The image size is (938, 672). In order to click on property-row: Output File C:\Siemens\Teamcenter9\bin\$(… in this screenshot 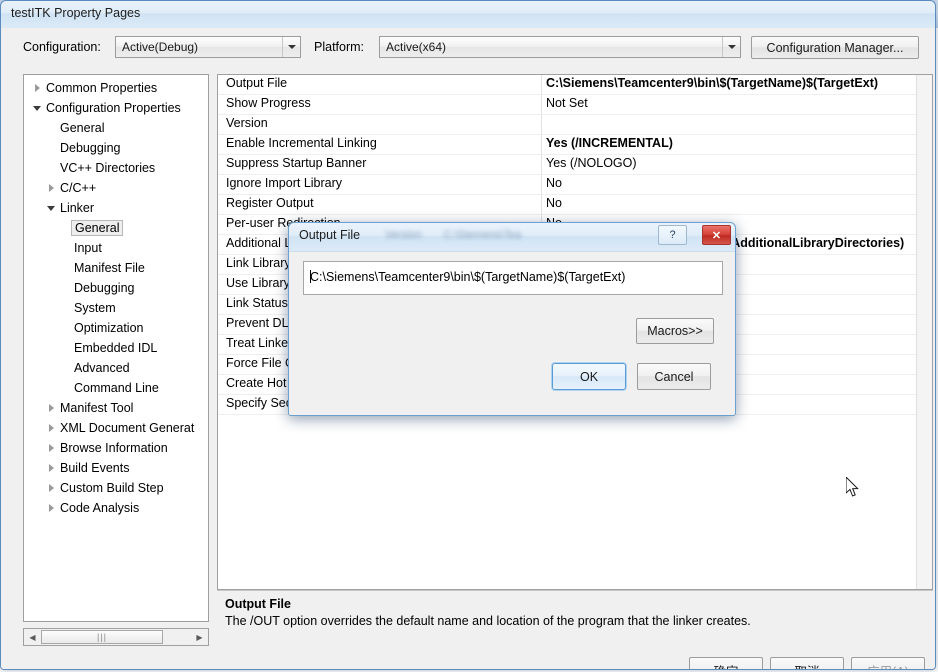, I will do `click(575, 85)`.